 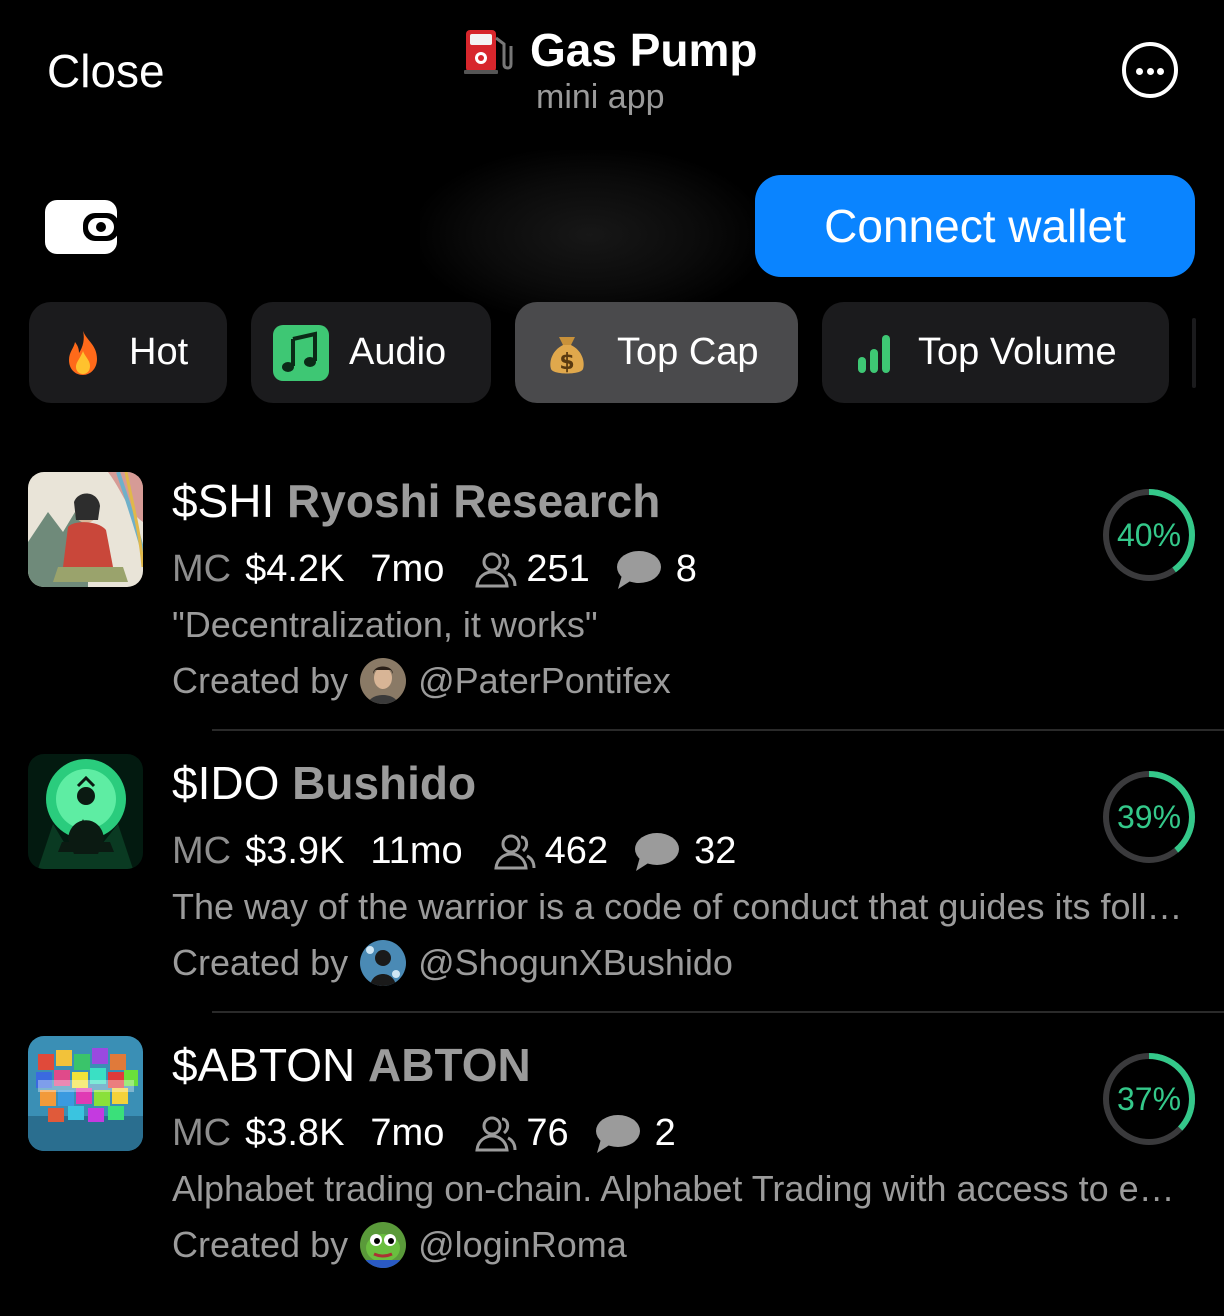 What do you see at coordinates (874, 353) in the screenshot?
I see `bar-chart-icon` at bounding box center [874, 353].